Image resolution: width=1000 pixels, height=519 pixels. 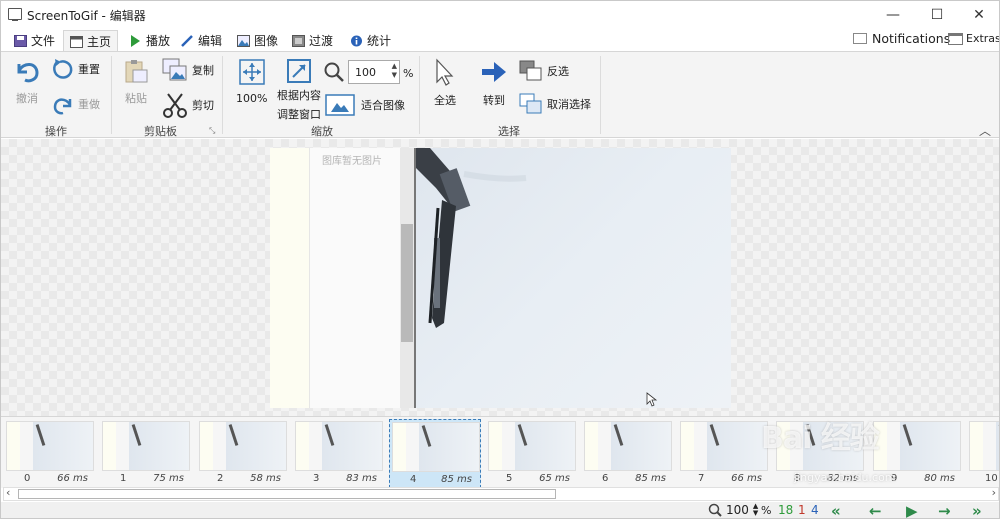 I want to click on play-frame-icon: ▶, so click(x=912, y=510).